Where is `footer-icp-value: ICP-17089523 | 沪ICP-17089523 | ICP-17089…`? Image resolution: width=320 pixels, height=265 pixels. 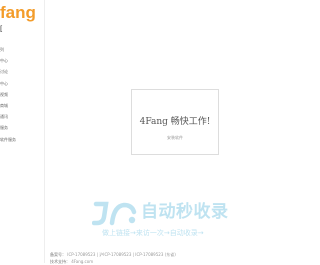 footer-icp-value: ICP-17089523 | 沪ICP-17089523 | ICP-17089… is located at coordinates (121, 254).